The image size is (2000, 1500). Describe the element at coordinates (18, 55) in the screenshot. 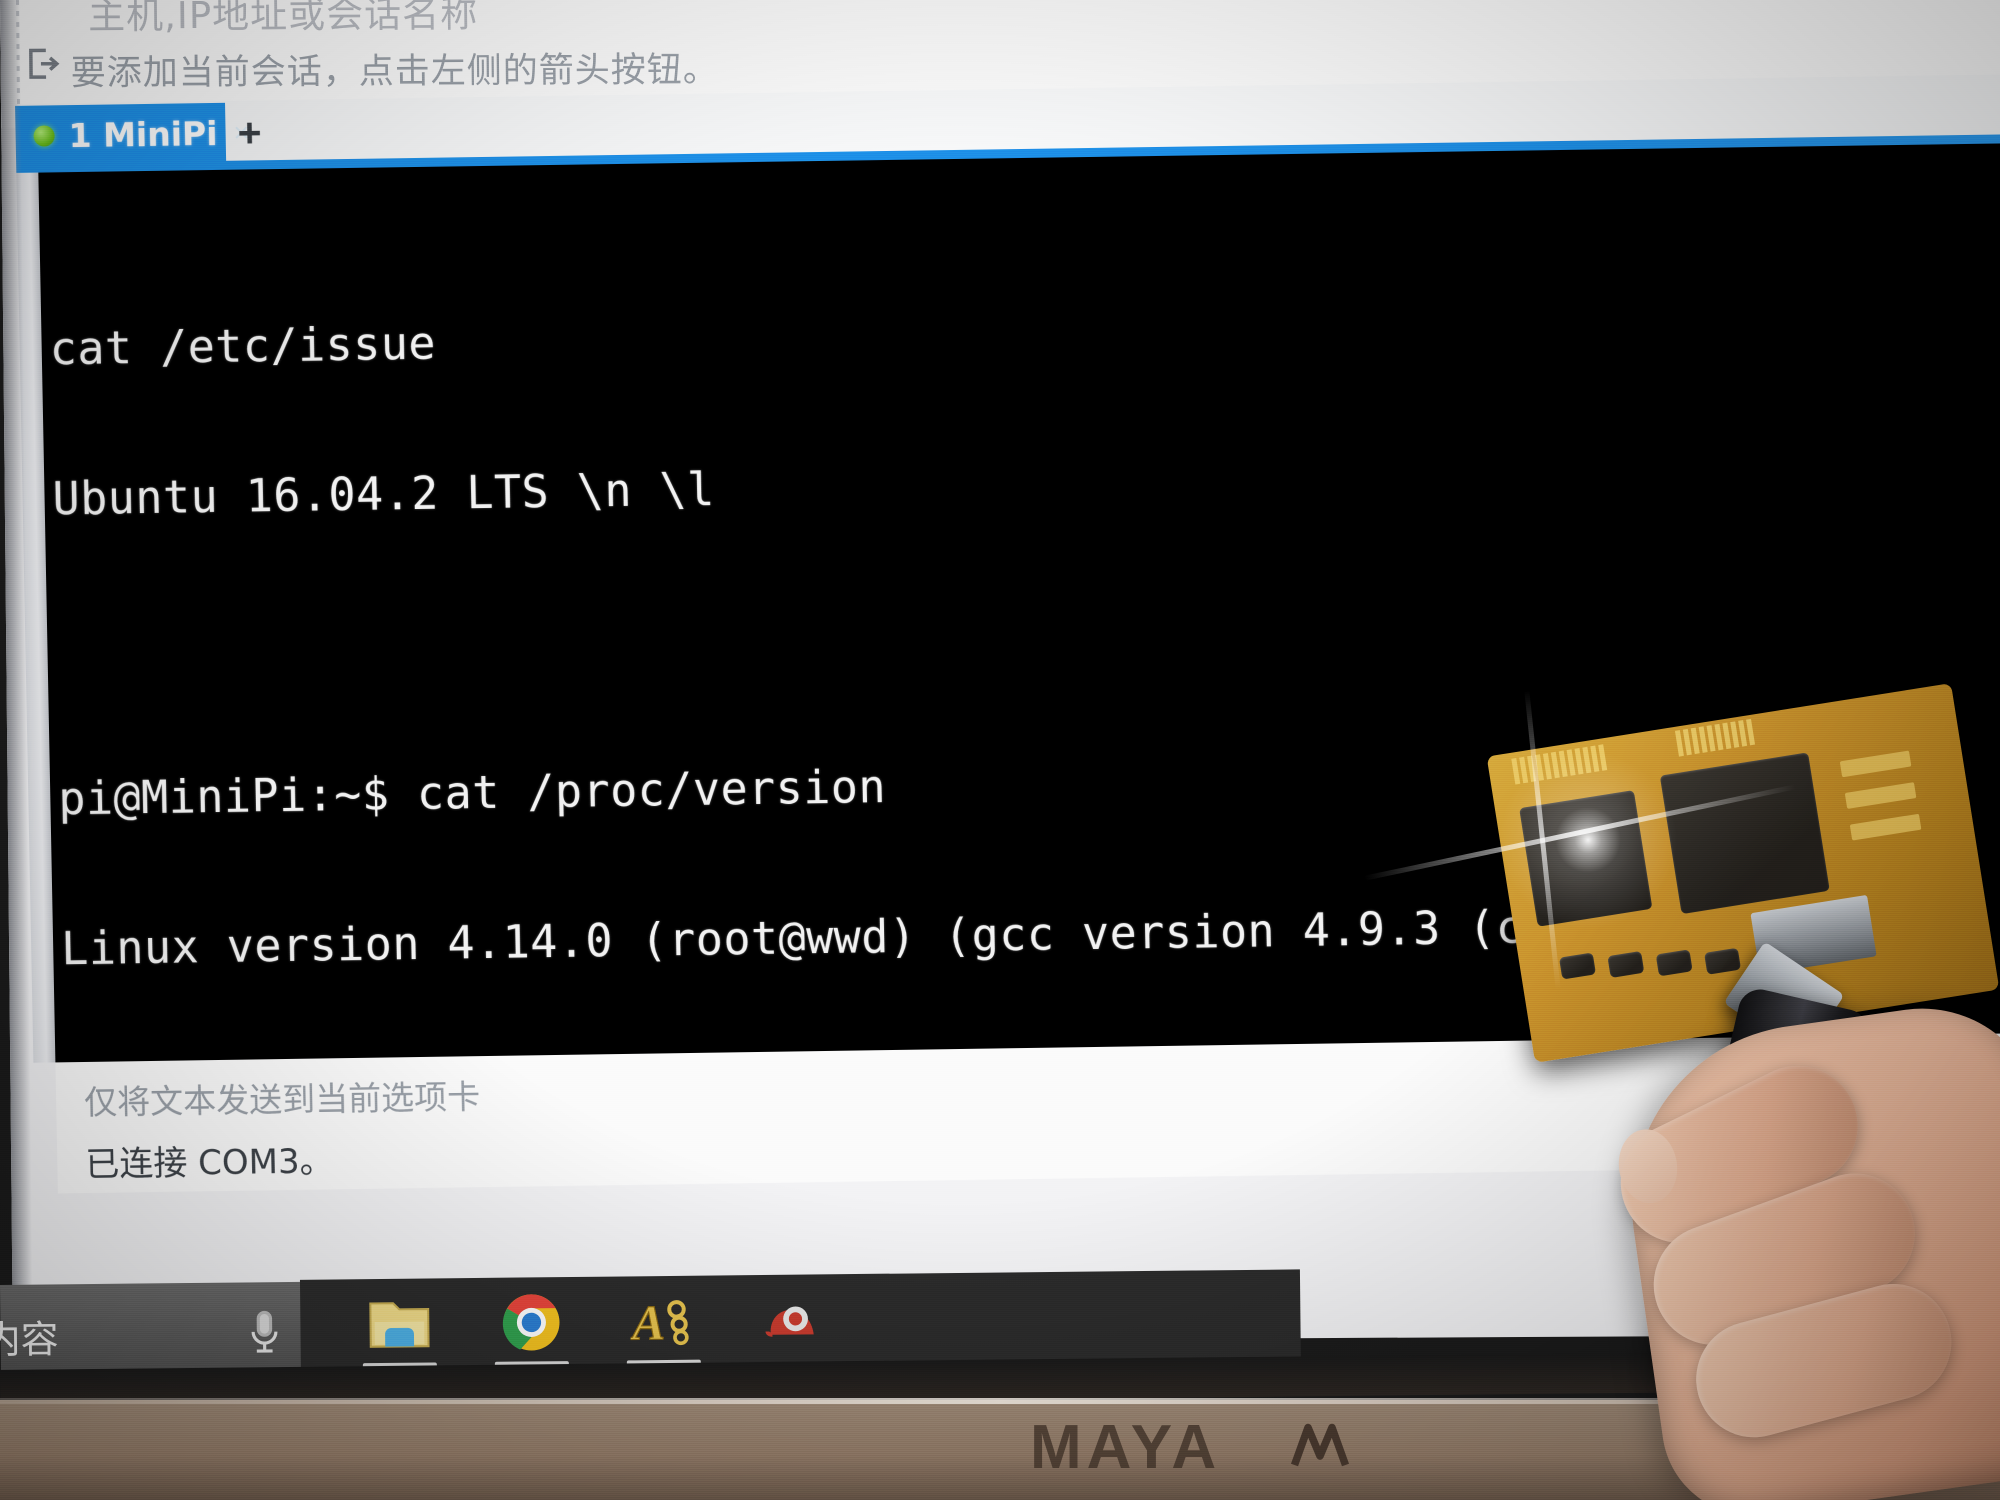

I see `dotted-divider` at that location.